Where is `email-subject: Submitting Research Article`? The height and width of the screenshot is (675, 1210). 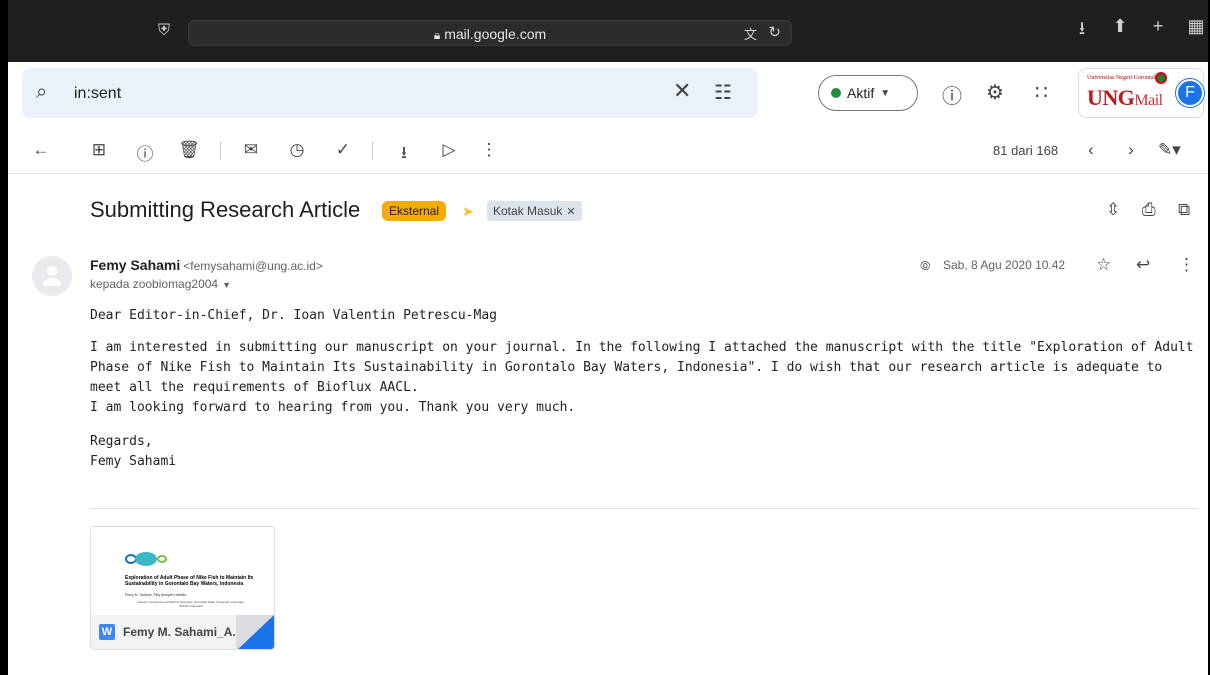 email-subject: Submitting Research Article is located at coordinates (225, 209).